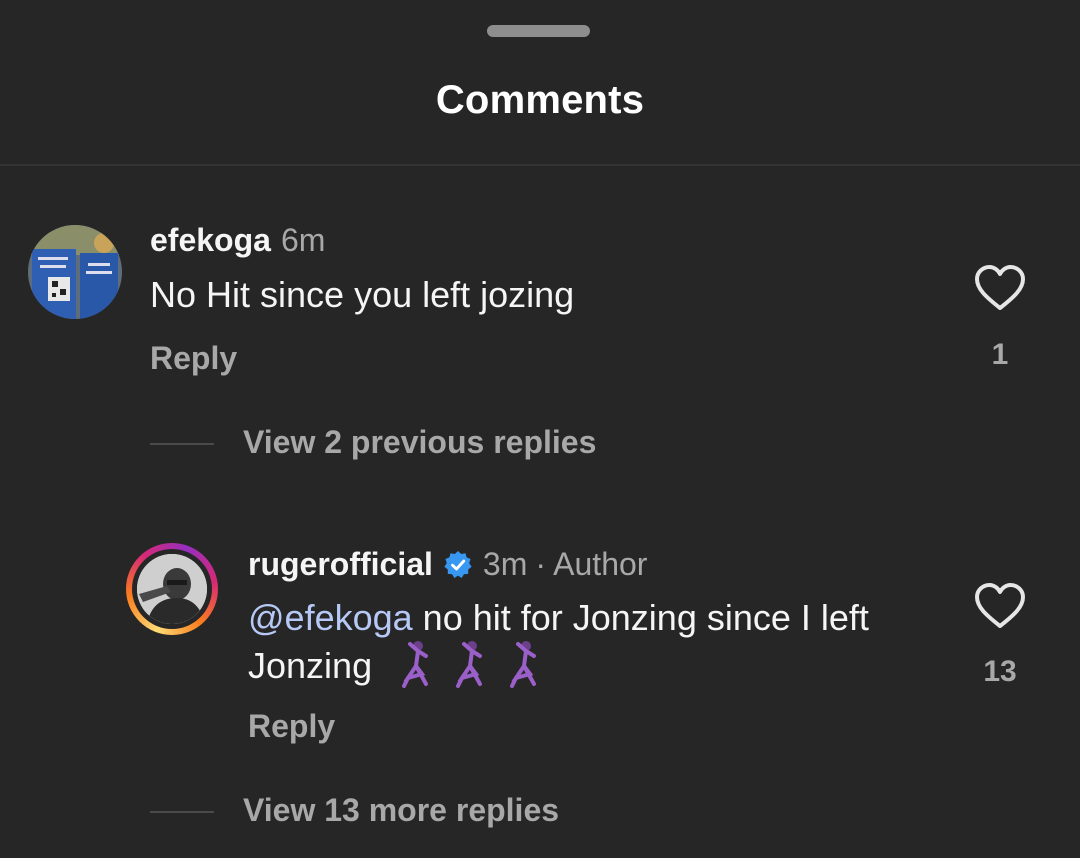  What do you see at coordinates (210, 240) in the screenshot?
I see `comment-username: efekoga` at bounding box center [210, 240].